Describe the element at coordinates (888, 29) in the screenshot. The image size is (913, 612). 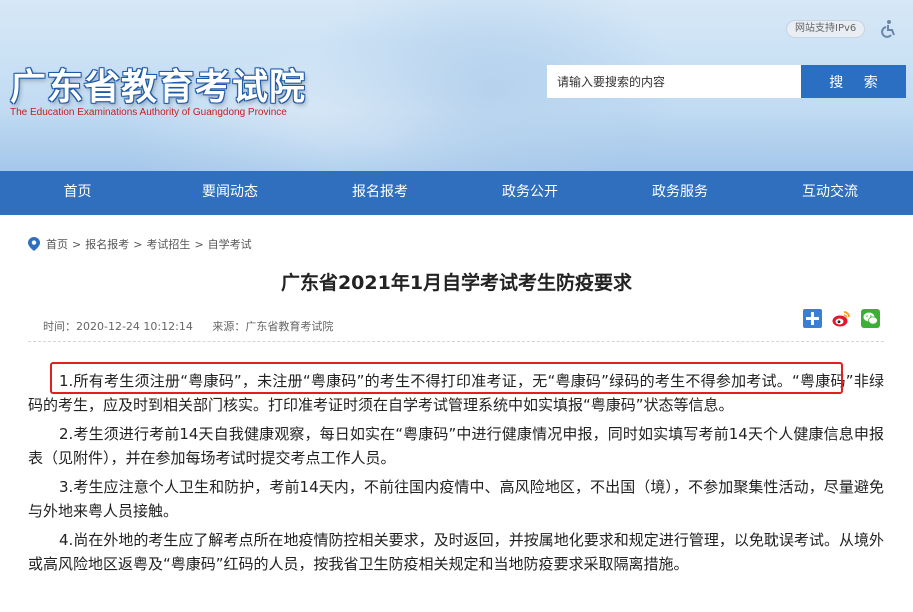
I see `accessibility-icon` at that location.